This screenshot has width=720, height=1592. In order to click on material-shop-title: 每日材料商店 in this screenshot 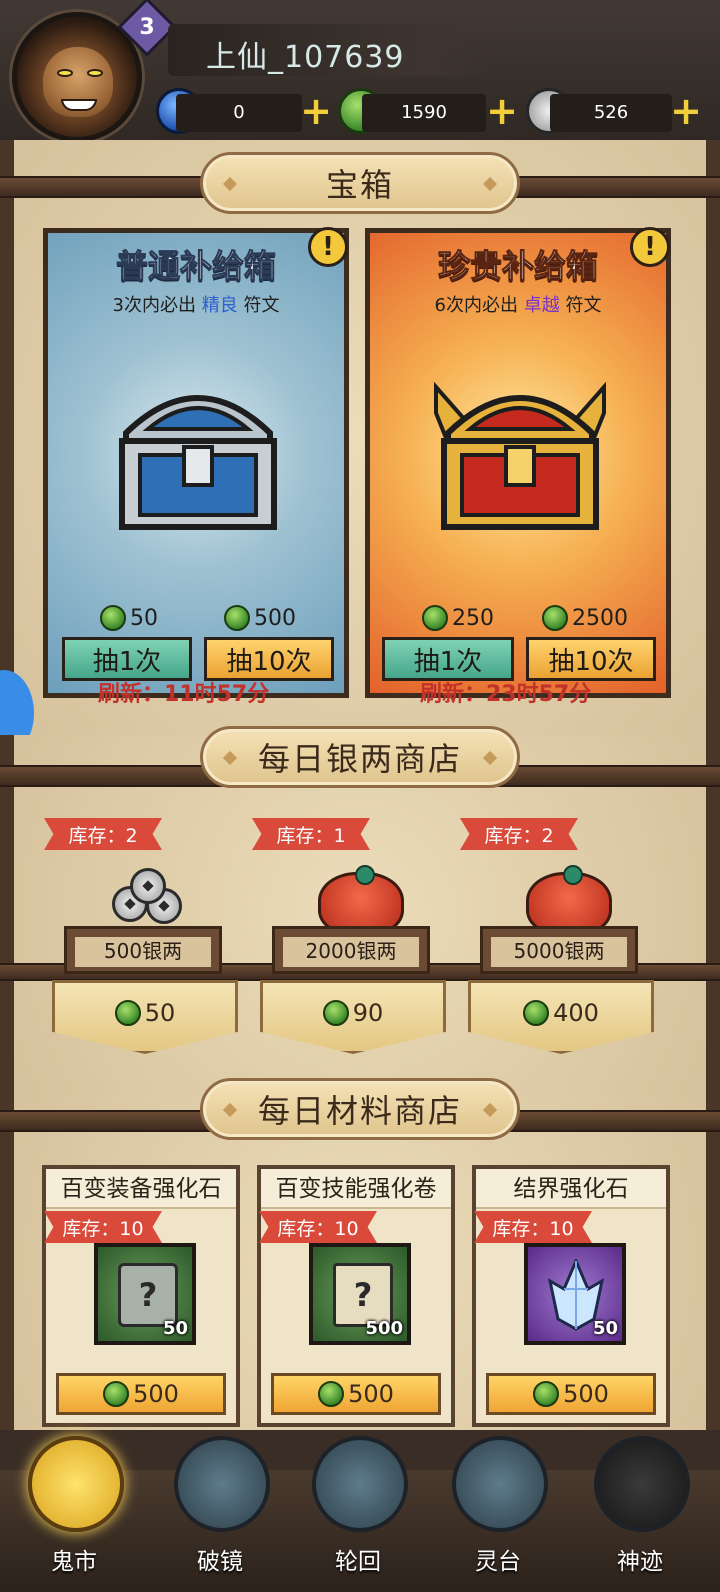, I will do `click(359, 1111)`.